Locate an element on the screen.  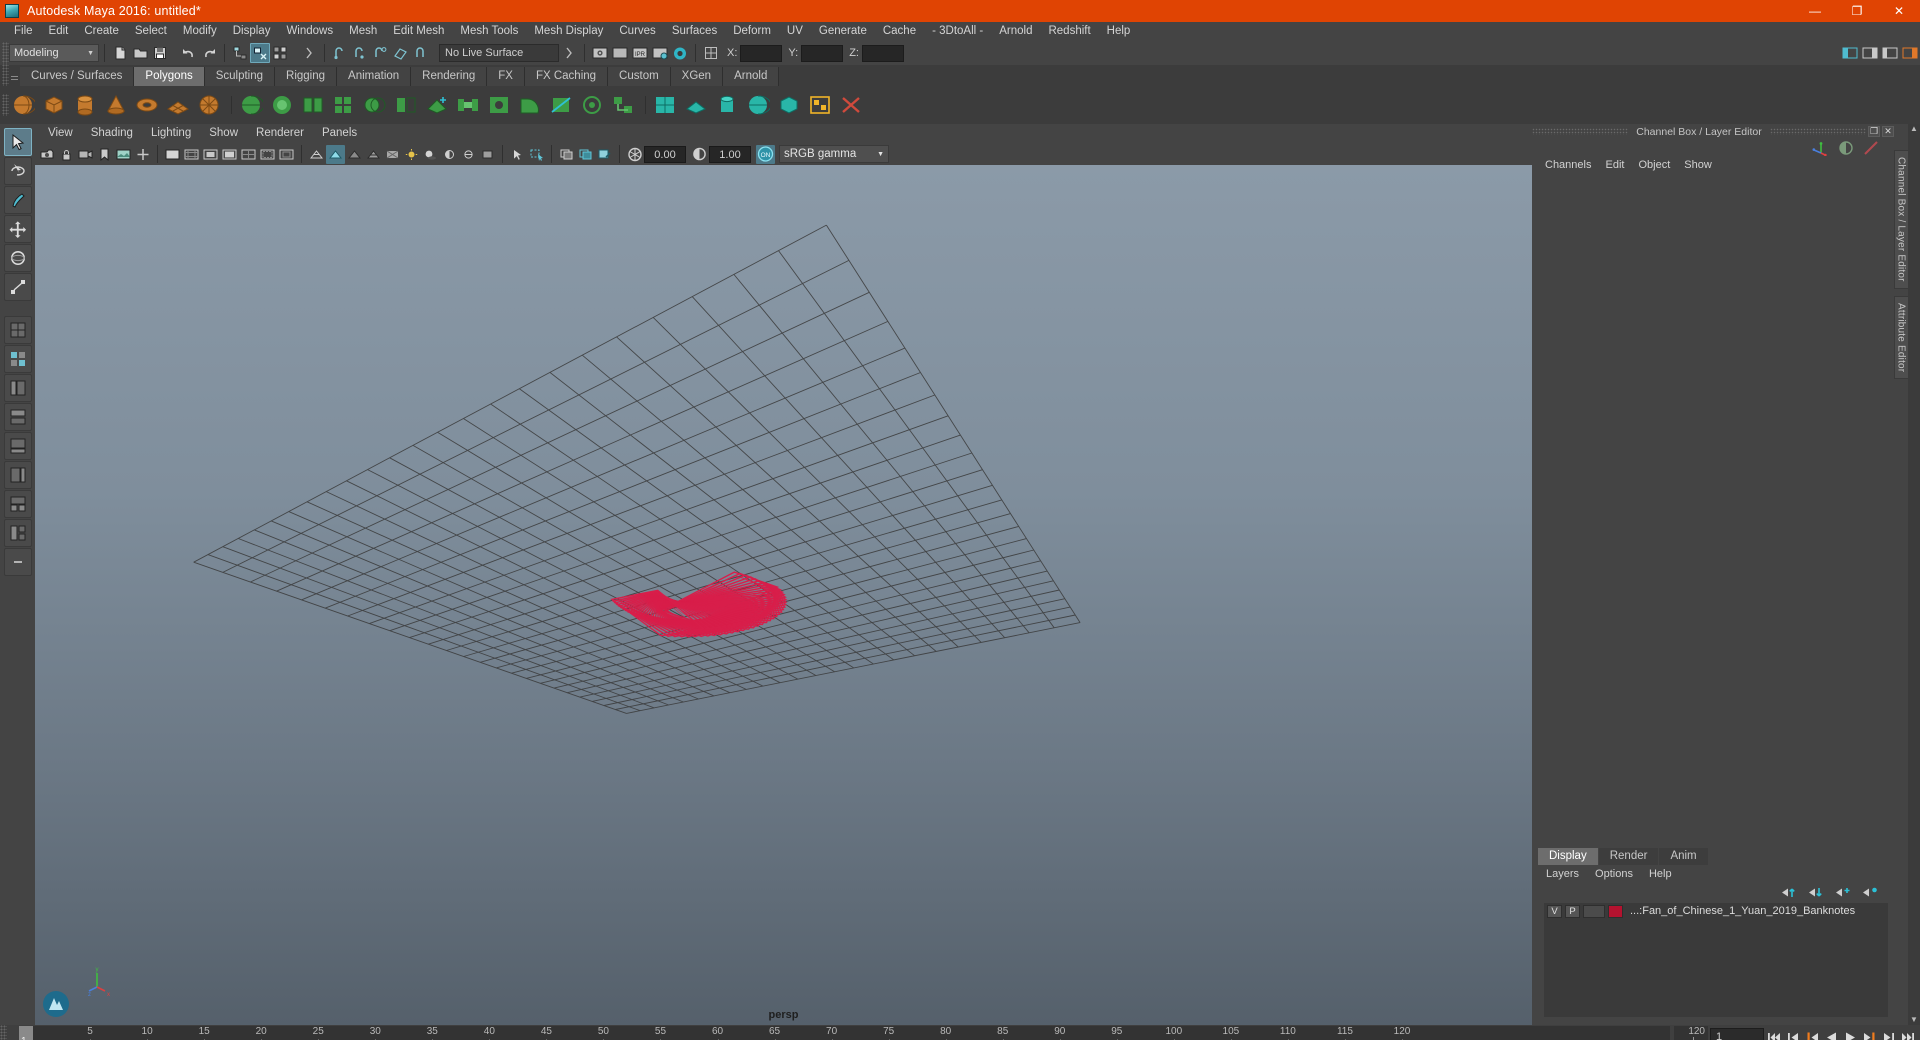
two-stacked-layout-button is located at coordinates (17, 533).